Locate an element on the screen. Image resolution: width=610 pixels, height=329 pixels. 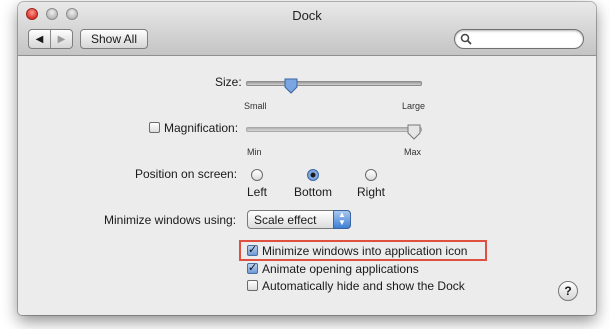
magnification-max-label: Max is located at coordinates (413, 152).